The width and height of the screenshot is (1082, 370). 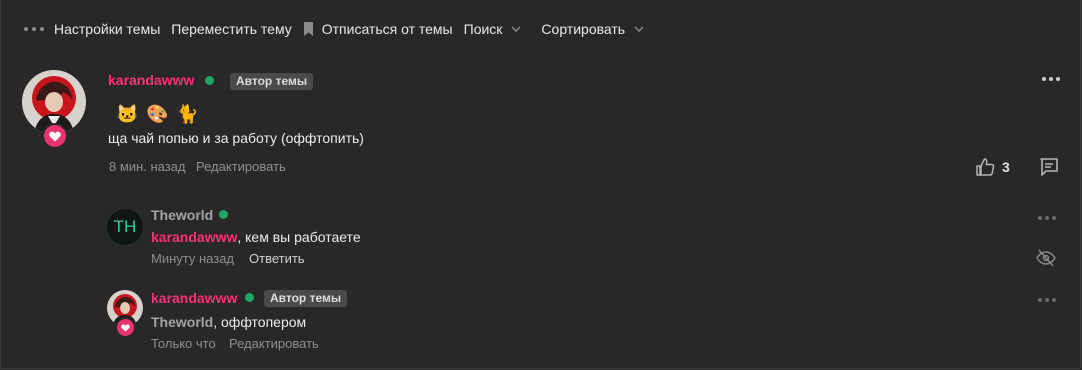 What do you see at coordinates (299, 237) in the screenshot?
I see `reply-message: , кем вы работаете` at bounding box center [299, 237].